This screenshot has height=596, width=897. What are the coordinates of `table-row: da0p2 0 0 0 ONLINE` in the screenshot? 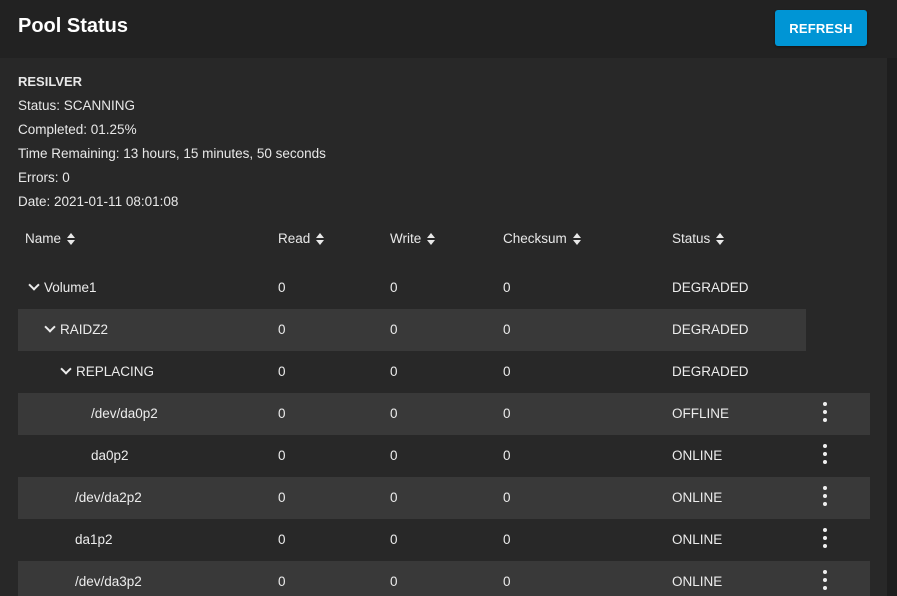 It's located at (444, 456).